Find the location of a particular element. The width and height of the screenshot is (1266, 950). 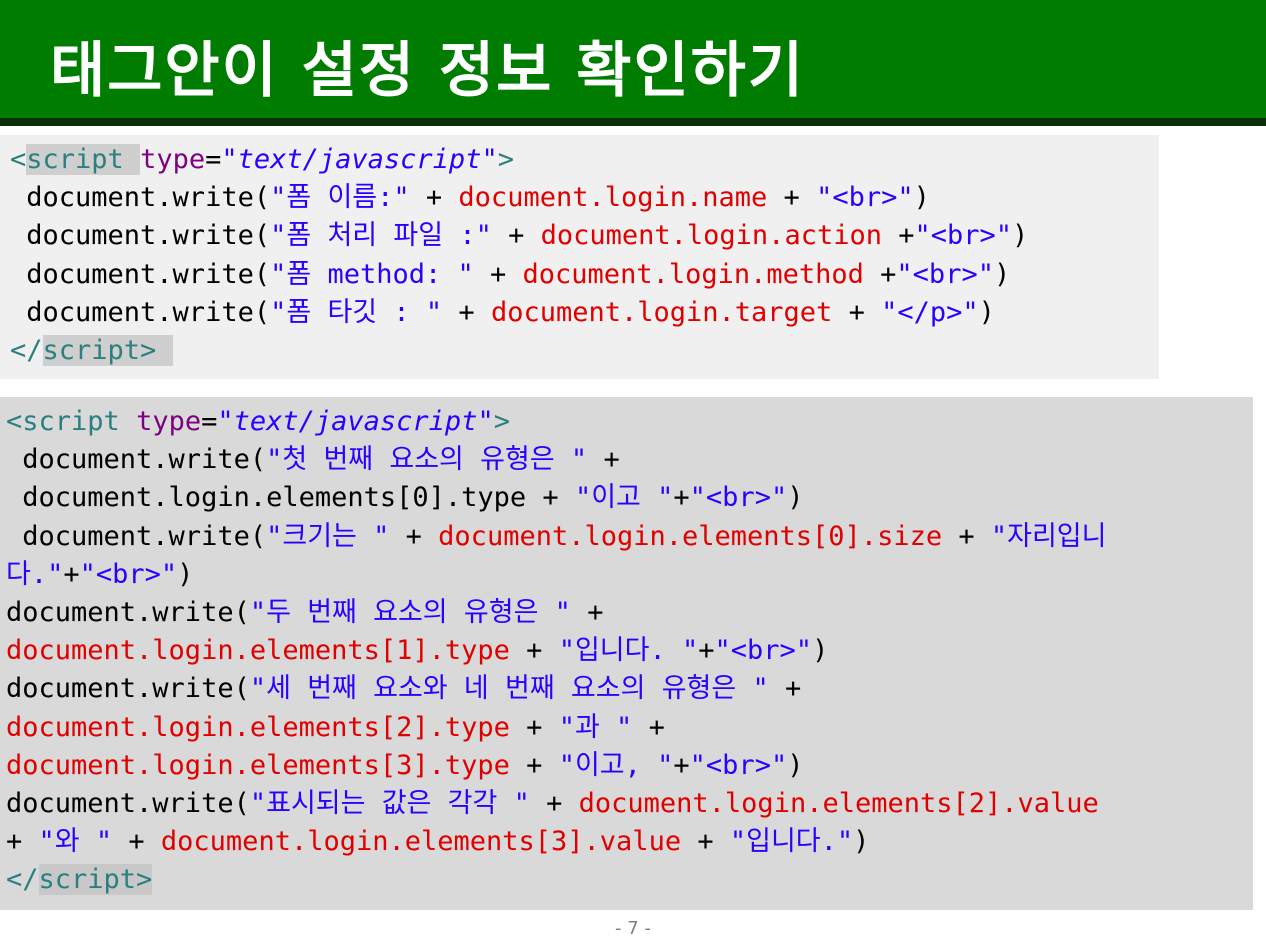

code-token: document.login.elements[1].type is located at coordinates (258, 651).